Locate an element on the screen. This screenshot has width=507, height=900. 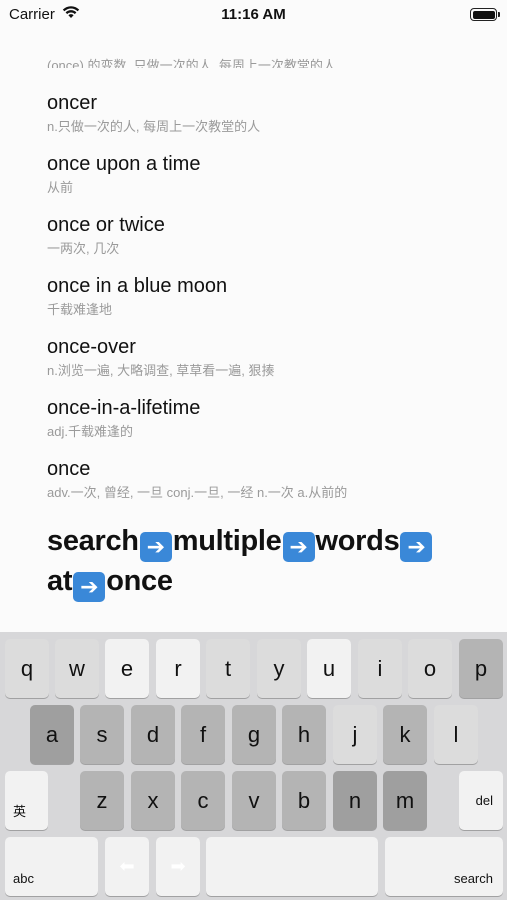
key-t: t is located at coordinates (228, 668).